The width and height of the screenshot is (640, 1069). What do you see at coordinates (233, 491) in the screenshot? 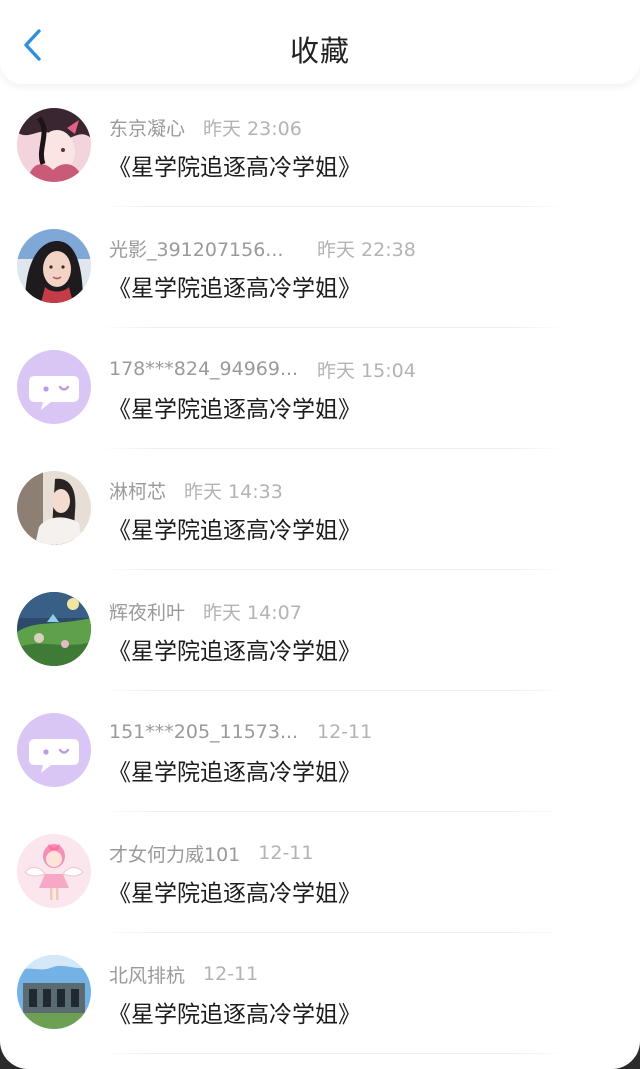
I see `timestamp: 昨天 14:33` at bounding box center [233, 491].